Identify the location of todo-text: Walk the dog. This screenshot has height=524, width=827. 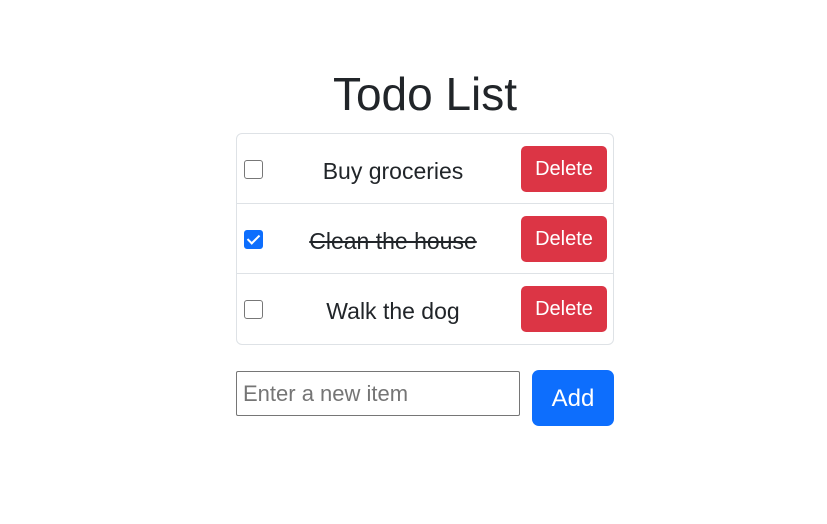
(393, 311).